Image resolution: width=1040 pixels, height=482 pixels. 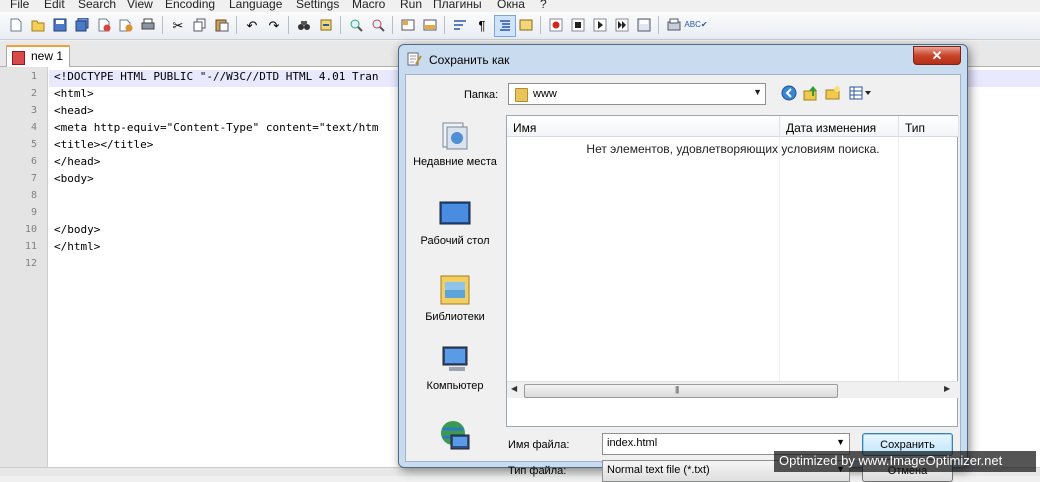 What do you see at coordinates (378, 25) in the screenshot?
I see `zoom-out-icon` at bounding box center [378, 25].